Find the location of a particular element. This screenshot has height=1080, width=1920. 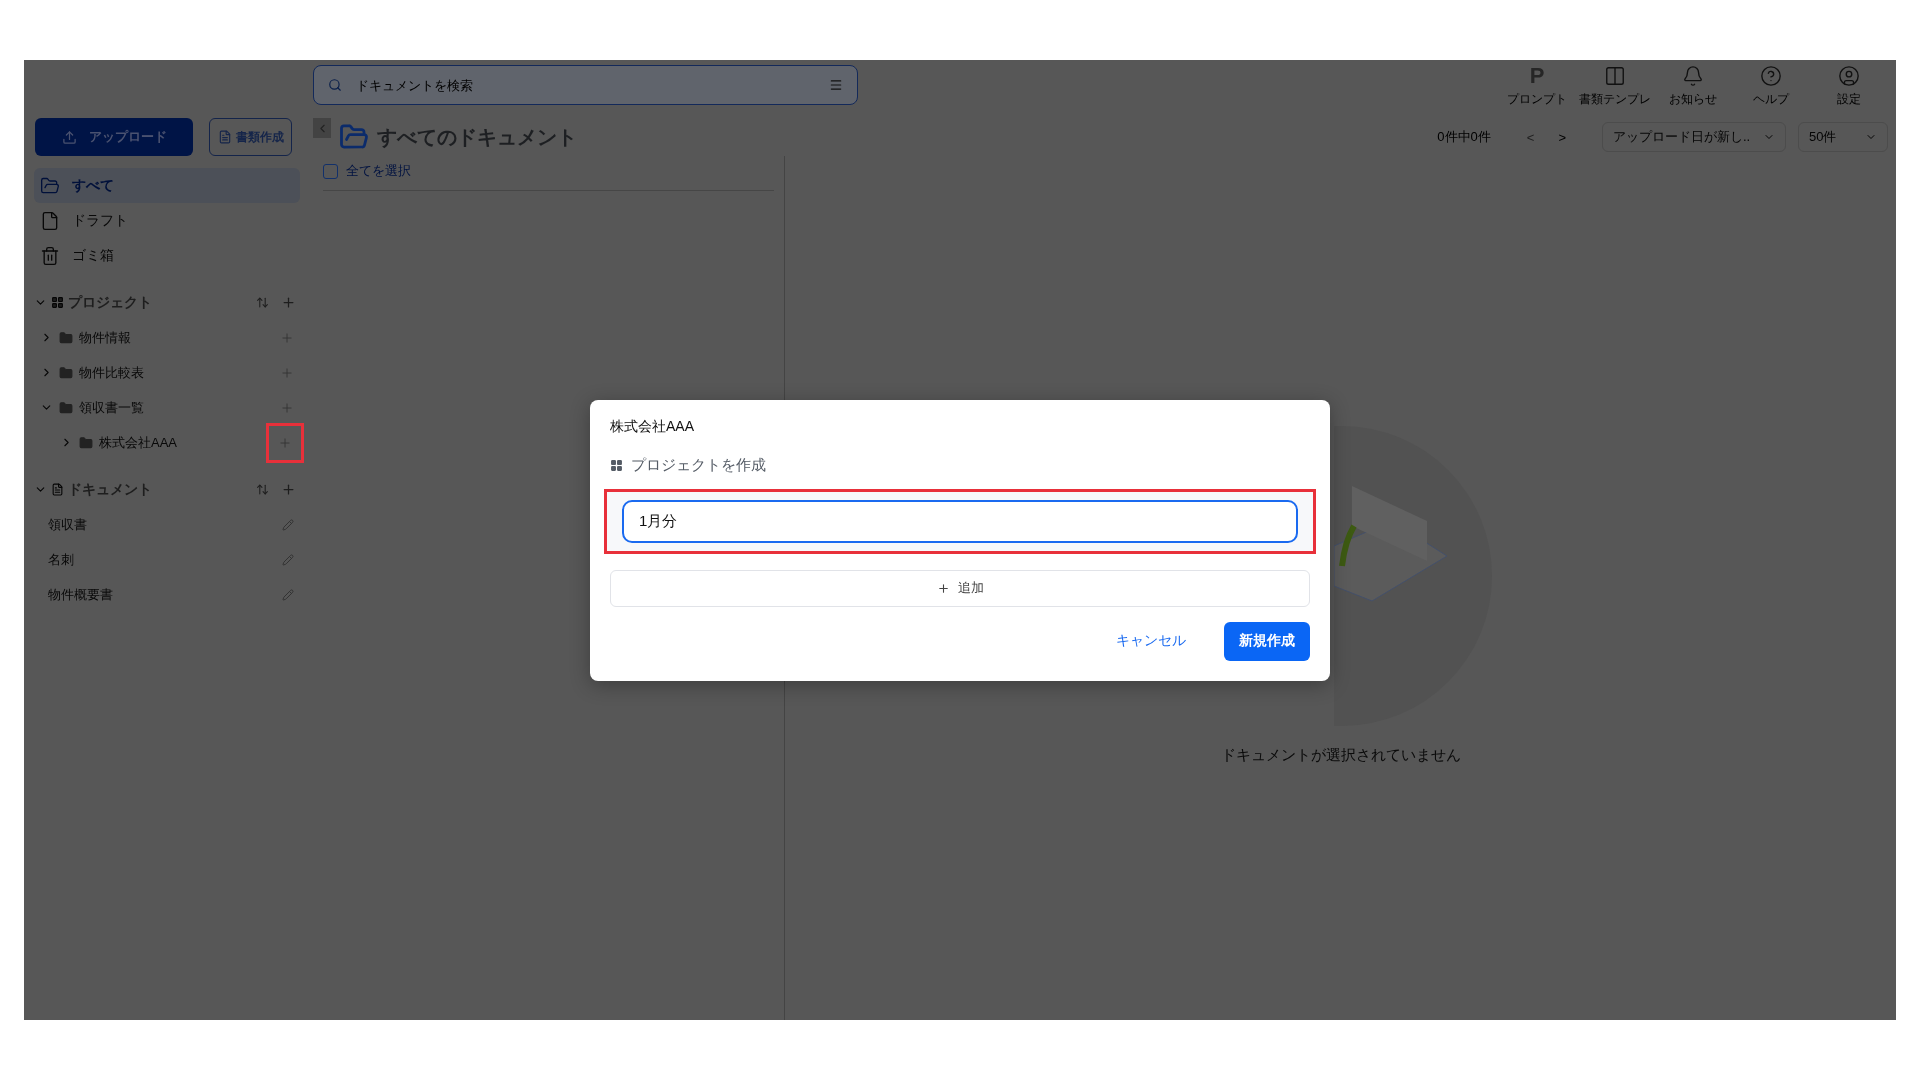

nav-item: ゴミ箱 is located at coordinates (167, 255).